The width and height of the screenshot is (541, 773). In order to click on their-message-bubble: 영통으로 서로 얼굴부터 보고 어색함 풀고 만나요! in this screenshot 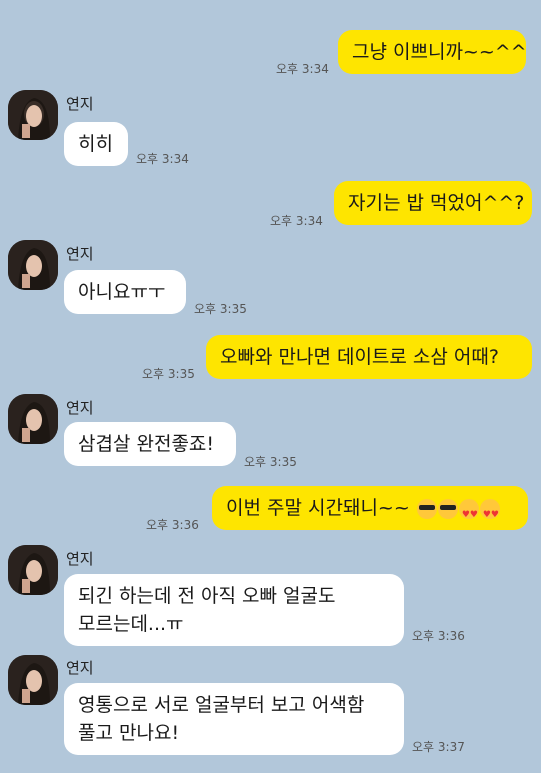, I will do `click(234, 719)`.